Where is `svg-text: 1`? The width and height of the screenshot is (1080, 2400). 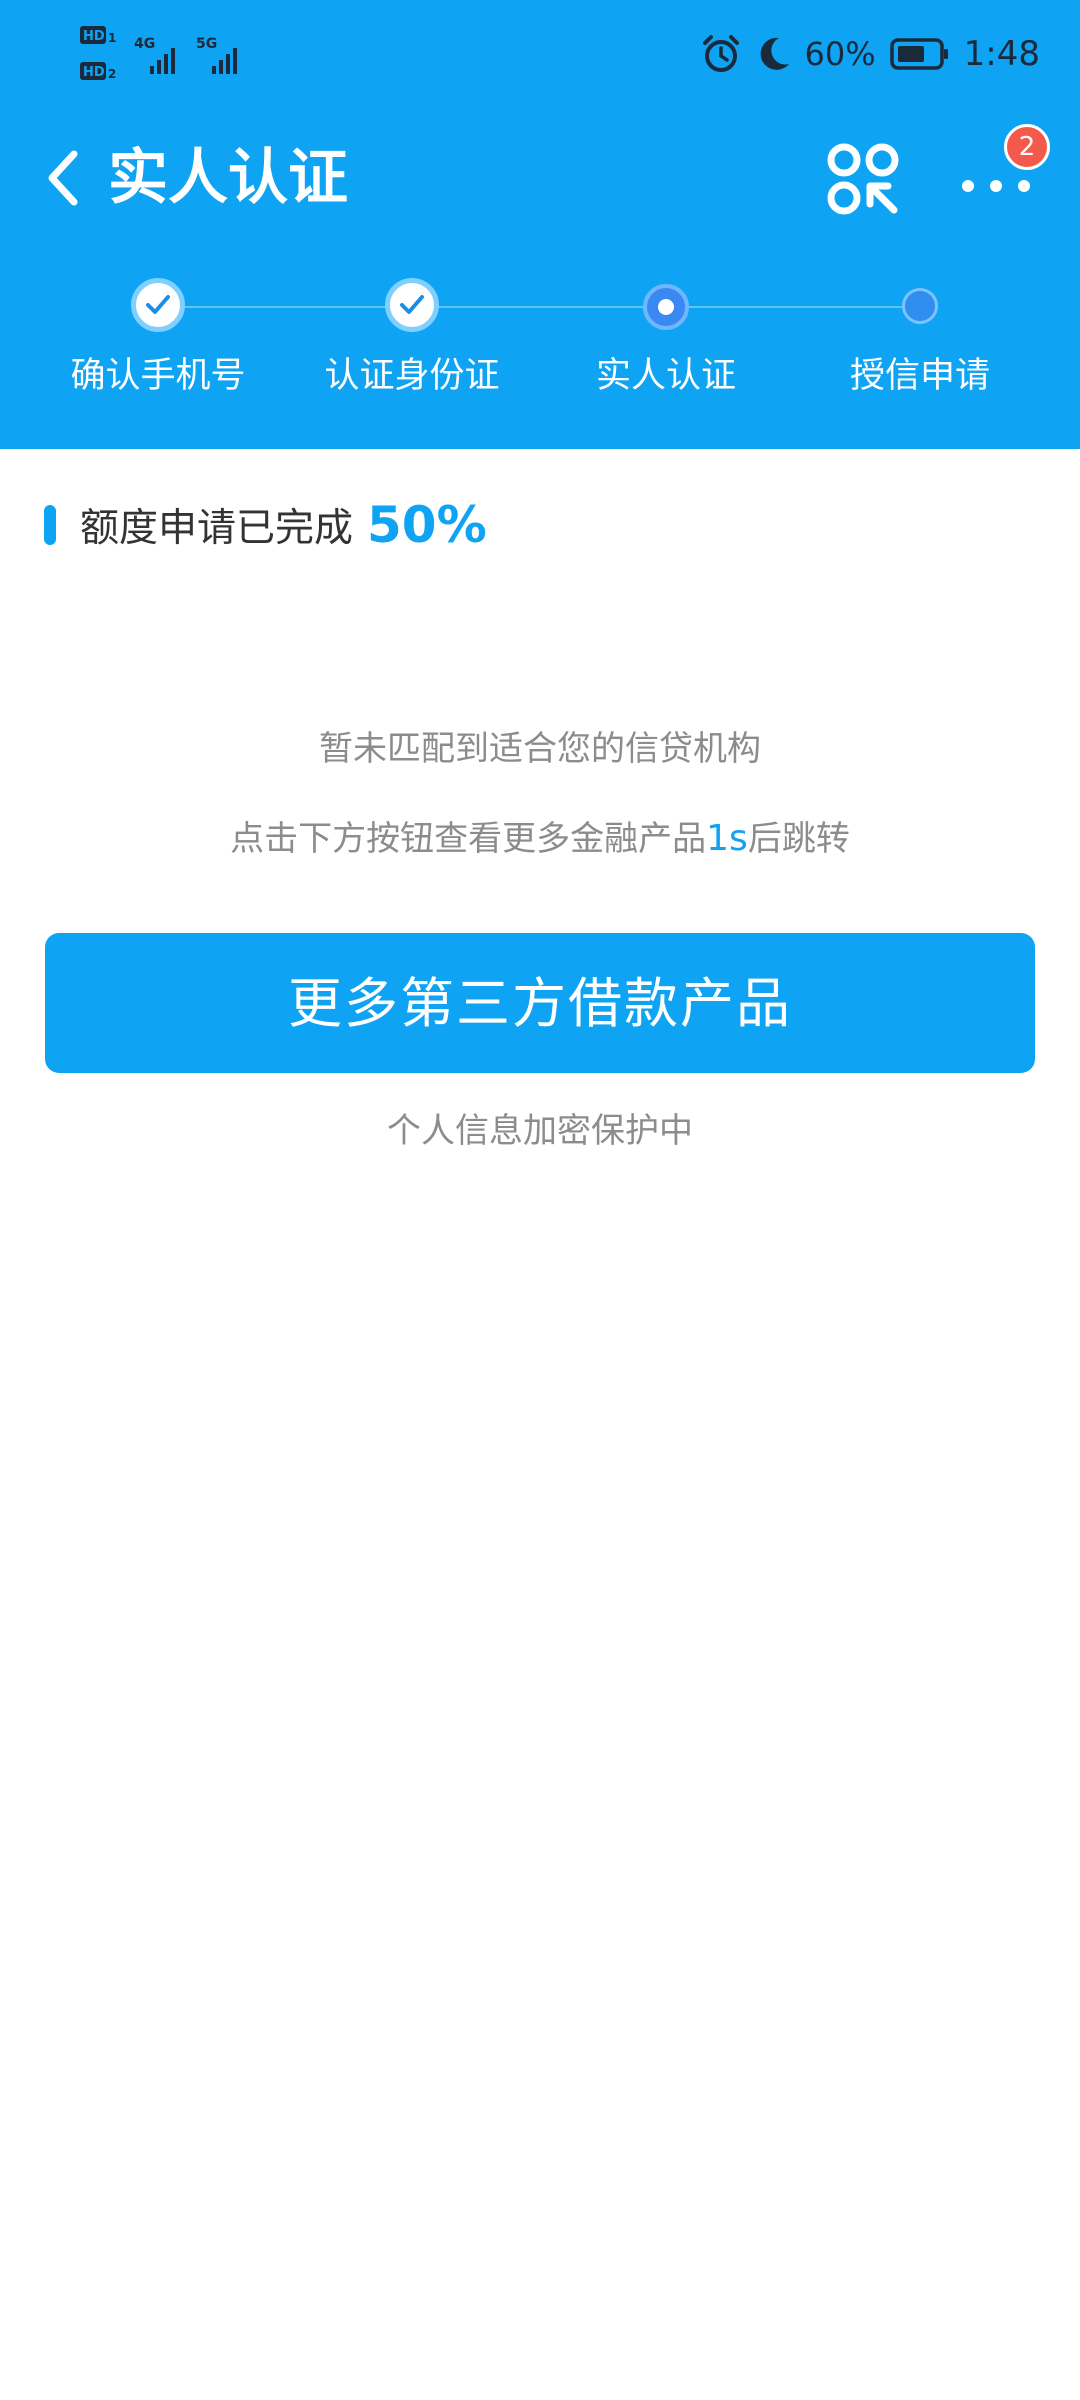 svg-text: 1 is located at coordinates (112, 38).